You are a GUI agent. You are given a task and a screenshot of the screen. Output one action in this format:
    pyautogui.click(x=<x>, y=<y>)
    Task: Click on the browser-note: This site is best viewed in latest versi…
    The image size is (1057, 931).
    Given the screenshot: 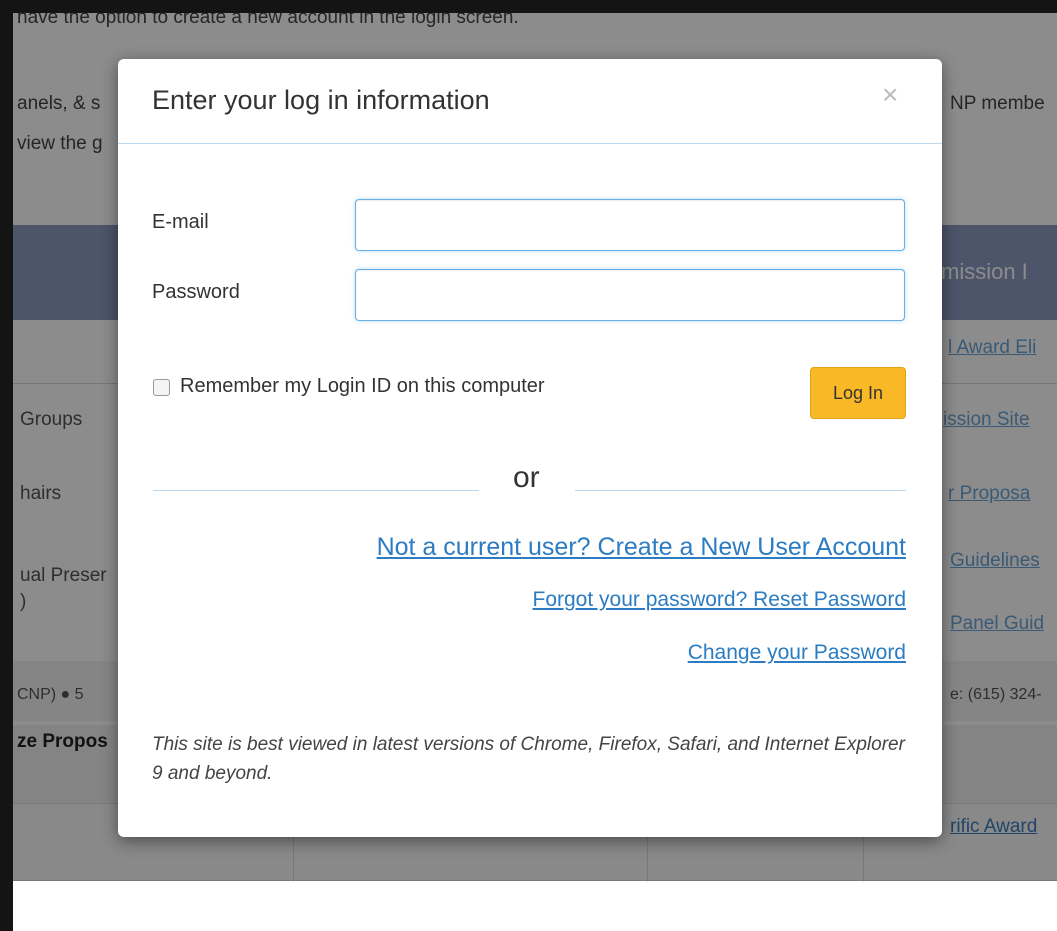 What is the action you would take?
    pyautogui.click(x=528, y=759)
    